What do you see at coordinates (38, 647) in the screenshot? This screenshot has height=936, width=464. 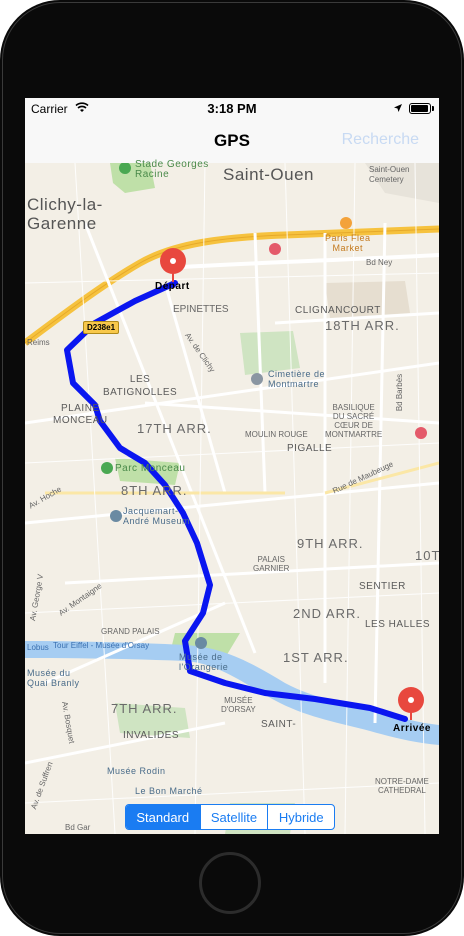 I see `map-label: Lobus` at bounding box center [38, 647].